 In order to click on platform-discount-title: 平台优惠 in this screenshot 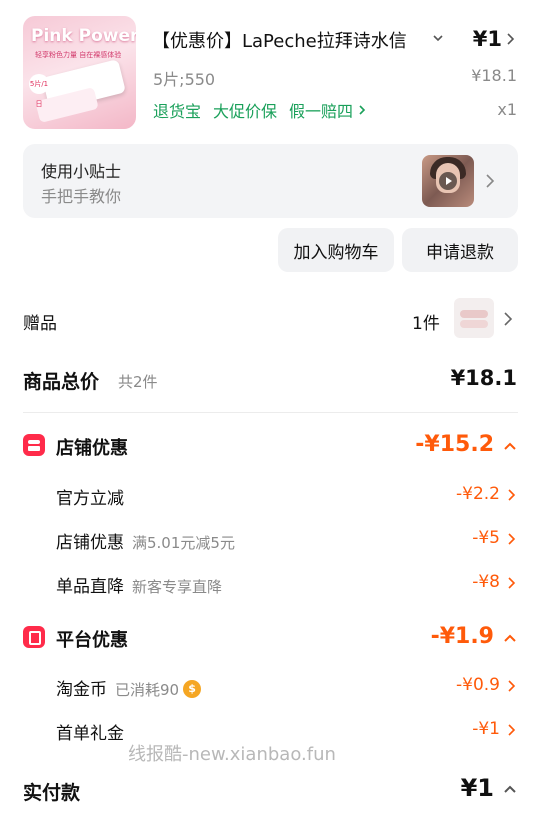, I will do `click(92, 640)`.